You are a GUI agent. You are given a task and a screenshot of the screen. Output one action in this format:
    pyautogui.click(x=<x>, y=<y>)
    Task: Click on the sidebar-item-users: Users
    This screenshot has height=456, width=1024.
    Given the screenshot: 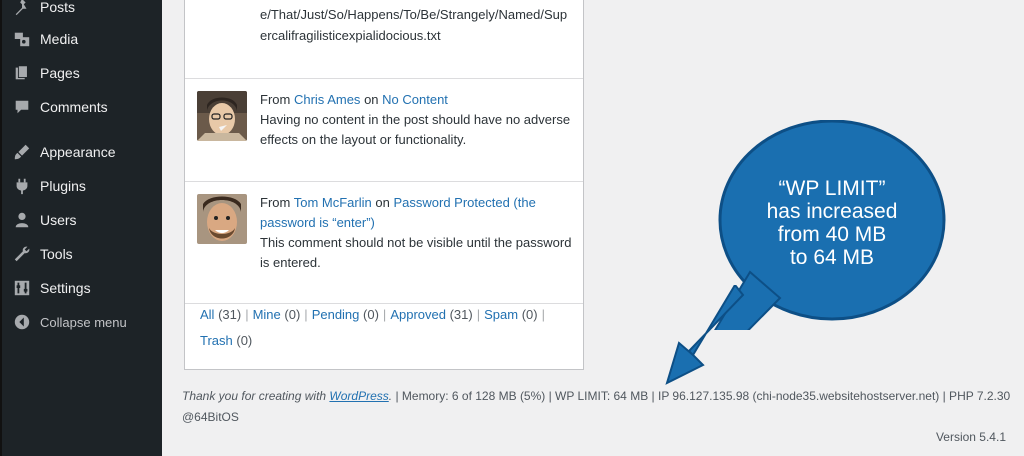 What is the action you would take?
    pyautogui.click(x=82, y=220)
    